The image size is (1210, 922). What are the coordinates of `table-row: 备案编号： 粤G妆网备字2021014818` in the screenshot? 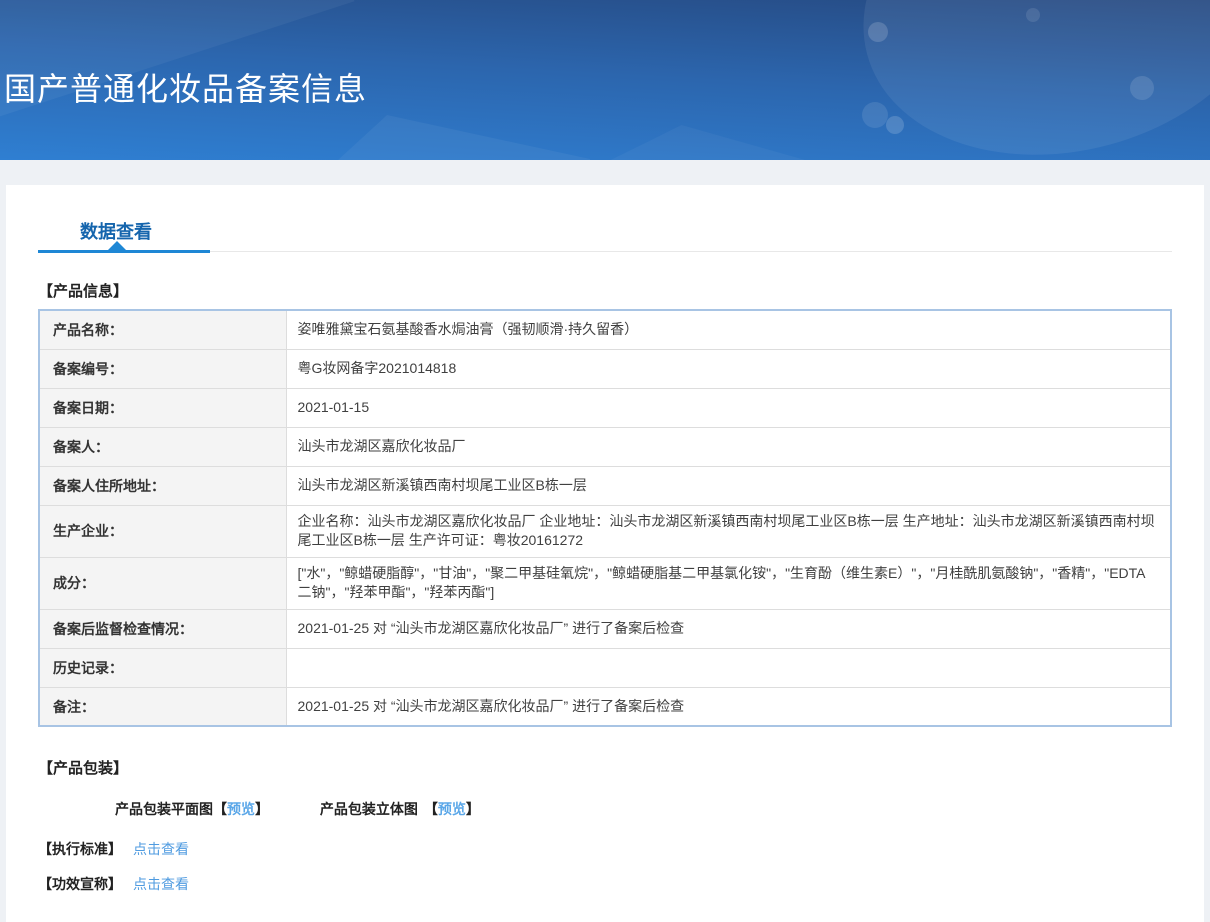 It's located at (605, 369).